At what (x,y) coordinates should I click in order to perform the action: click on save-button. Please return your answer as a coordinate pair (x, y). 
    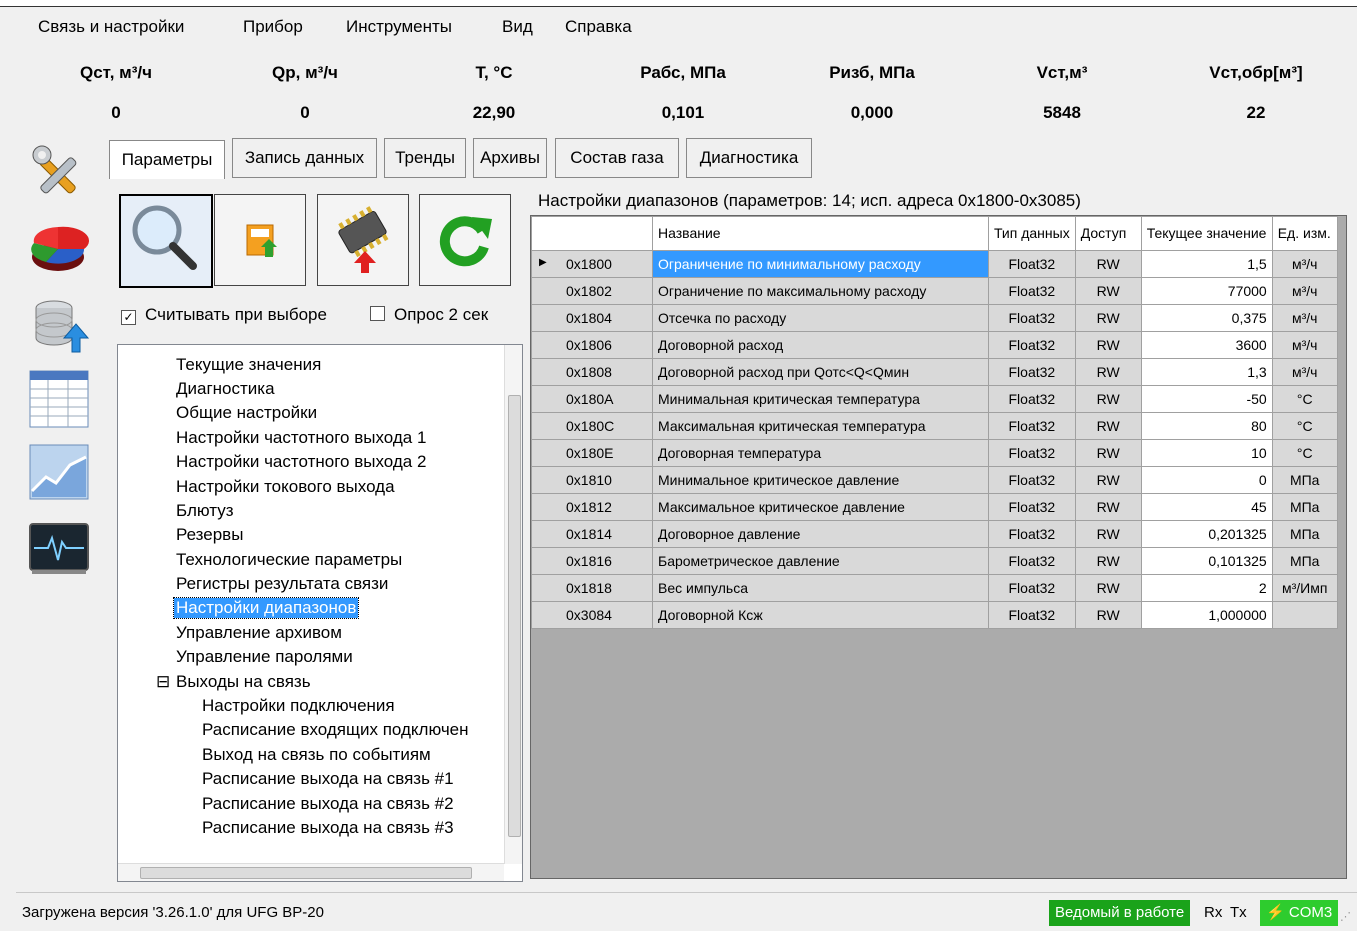
    Looking at the image, I should click on (260, 240).